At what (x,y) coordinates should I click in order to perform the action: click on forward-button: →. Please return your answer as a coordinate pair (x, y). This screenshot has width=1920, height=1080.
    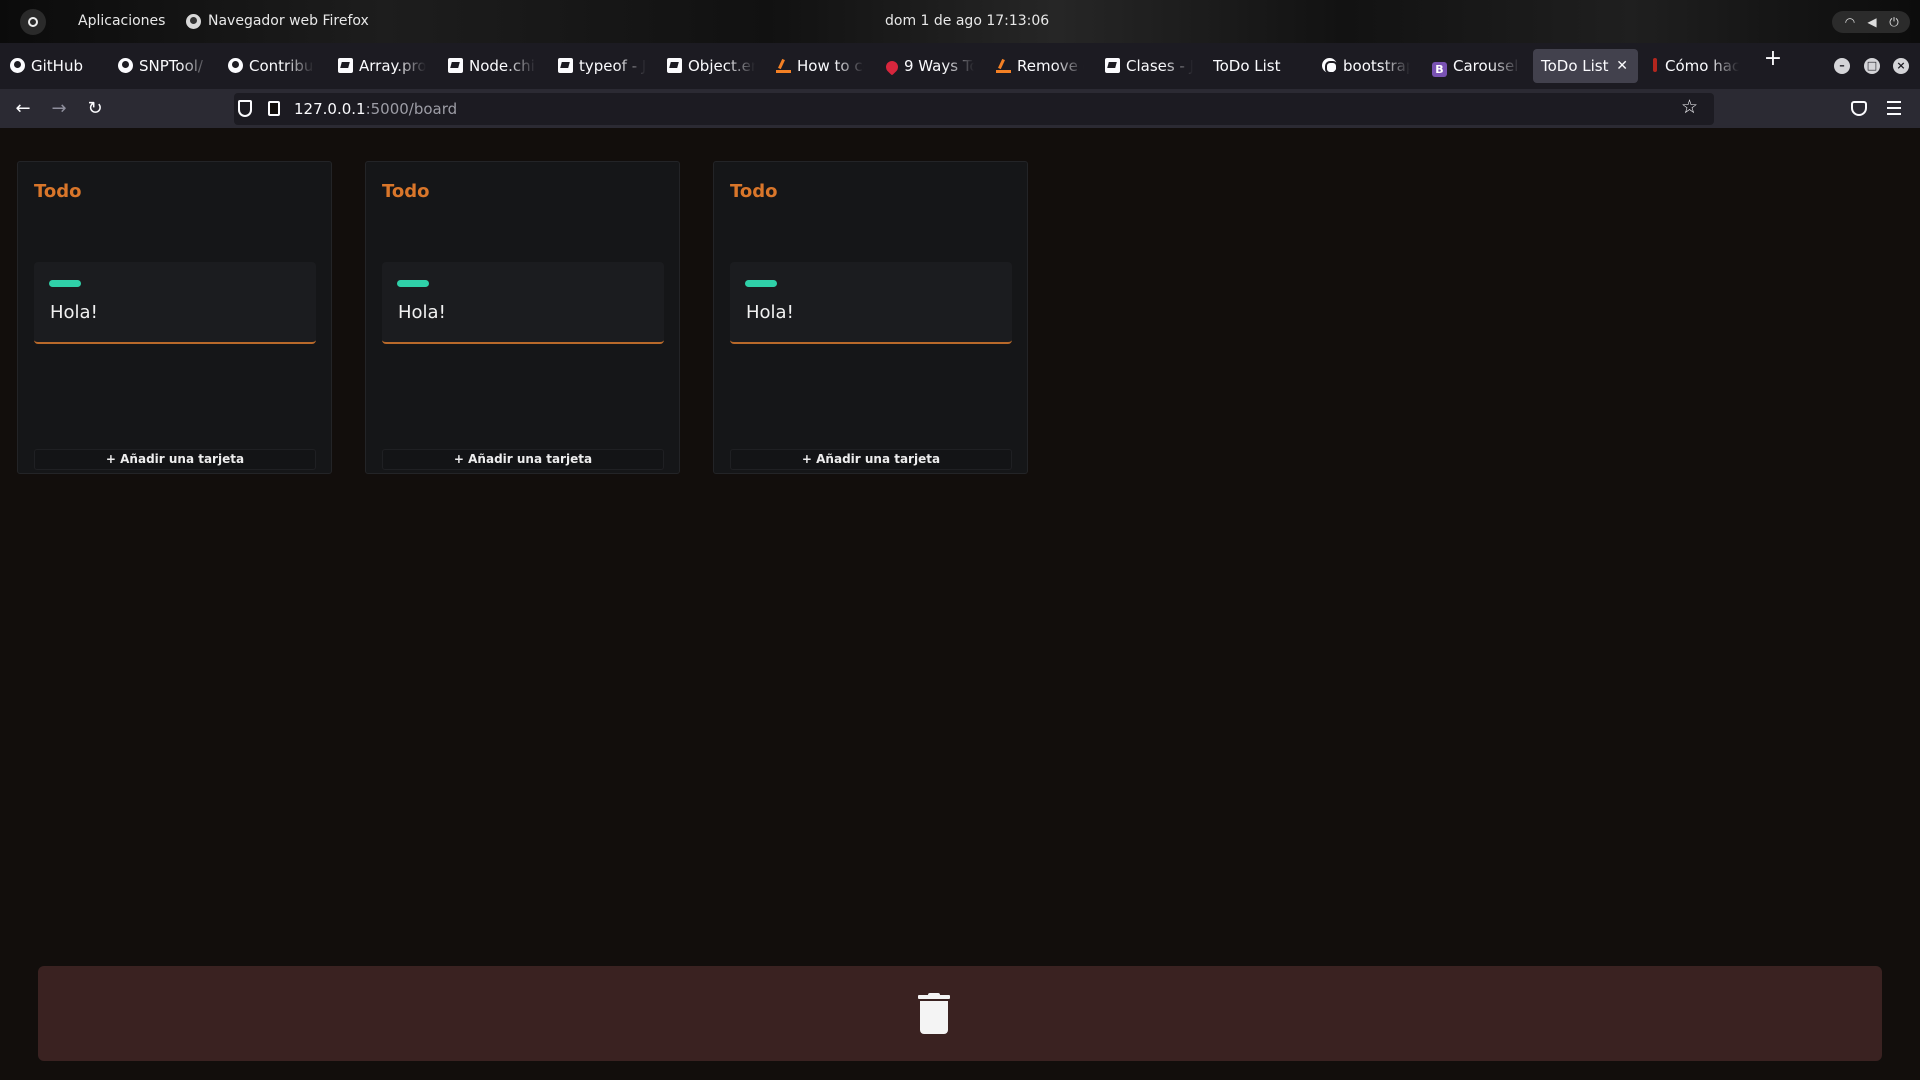
    Looking at the image, I should click on (59, 109).